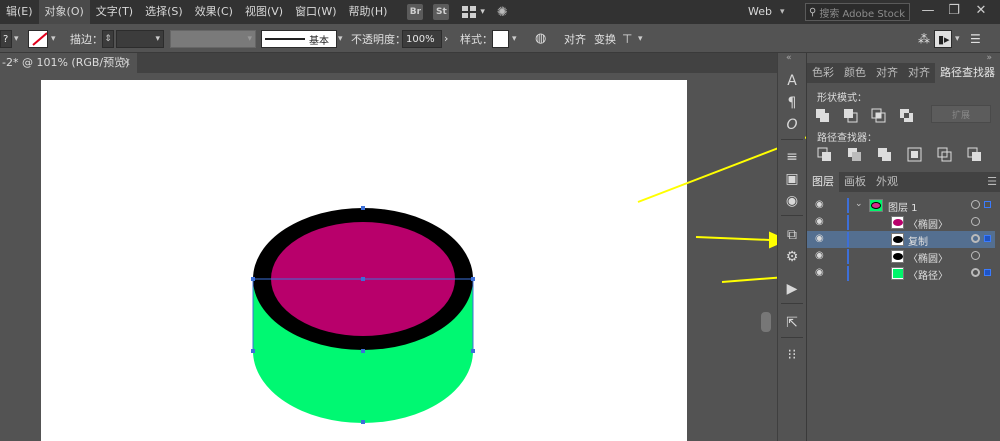 The image size is (1000, 441). What do you see at coordinates (967, 73) in the screenshot?
I see `tab-pathfinder: 路径查找器` at bounding box center [967, 73].